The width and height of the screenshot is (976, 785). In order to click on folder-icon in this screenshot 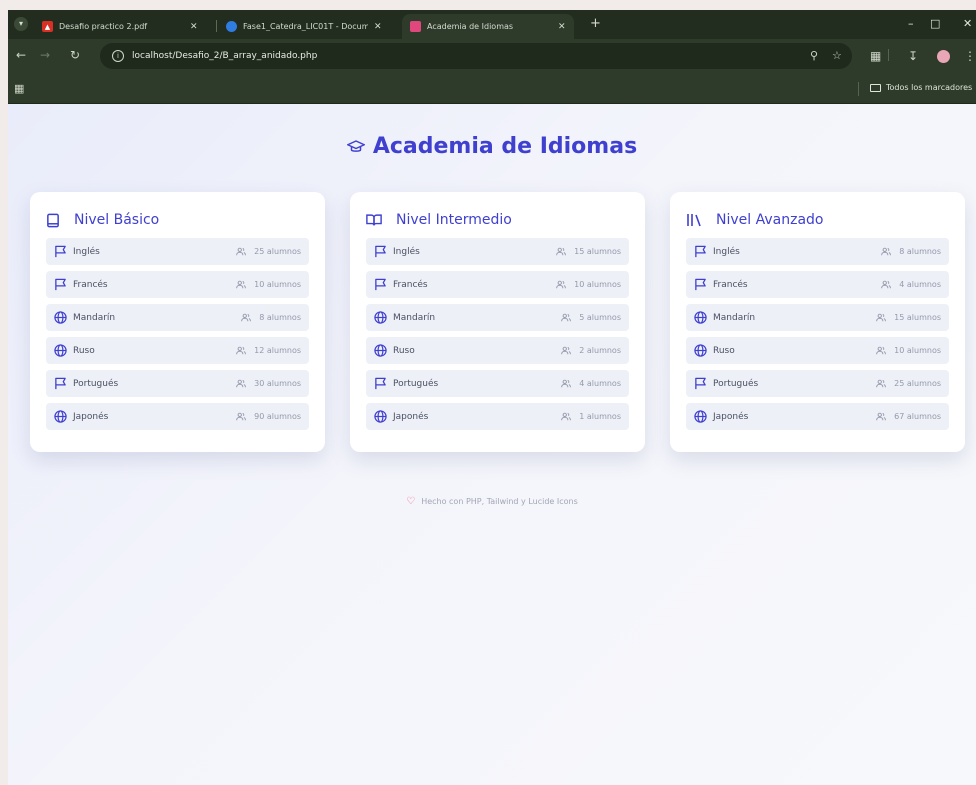, I will do `click(875, 87)`.